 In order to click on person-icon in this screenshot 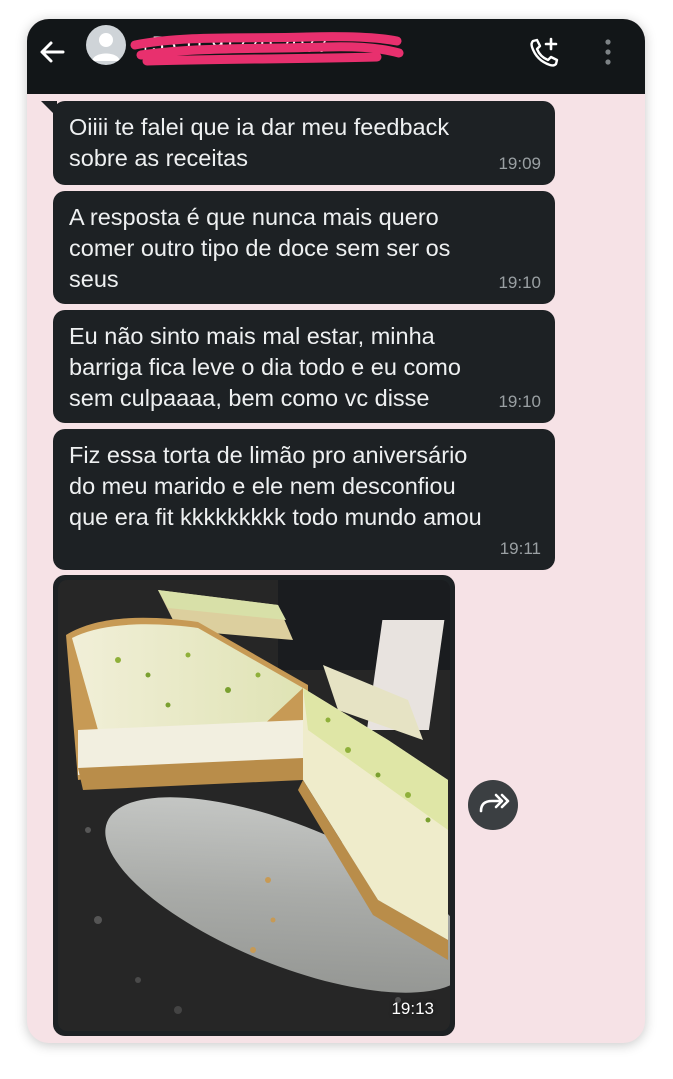, I will do `click(106, 47)`.